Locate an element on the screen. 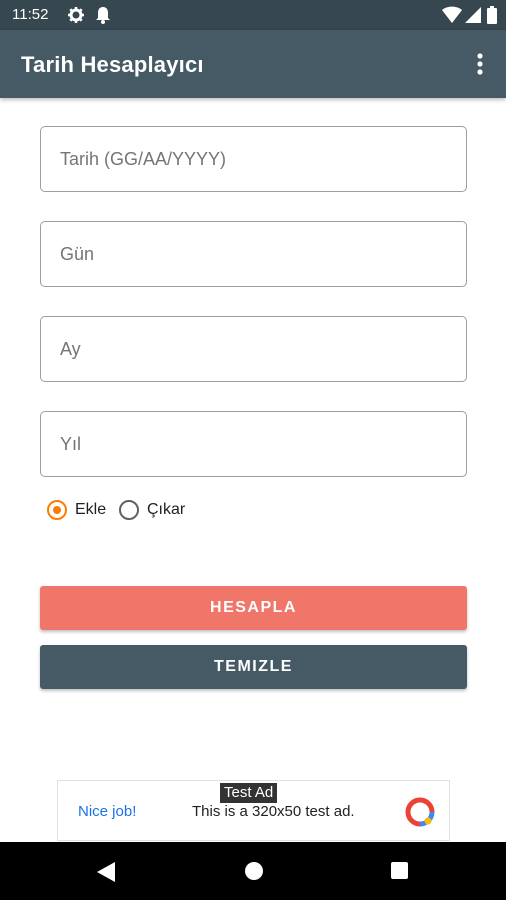  calculate-button: HESAPLA is located at coordinates (253, 608).